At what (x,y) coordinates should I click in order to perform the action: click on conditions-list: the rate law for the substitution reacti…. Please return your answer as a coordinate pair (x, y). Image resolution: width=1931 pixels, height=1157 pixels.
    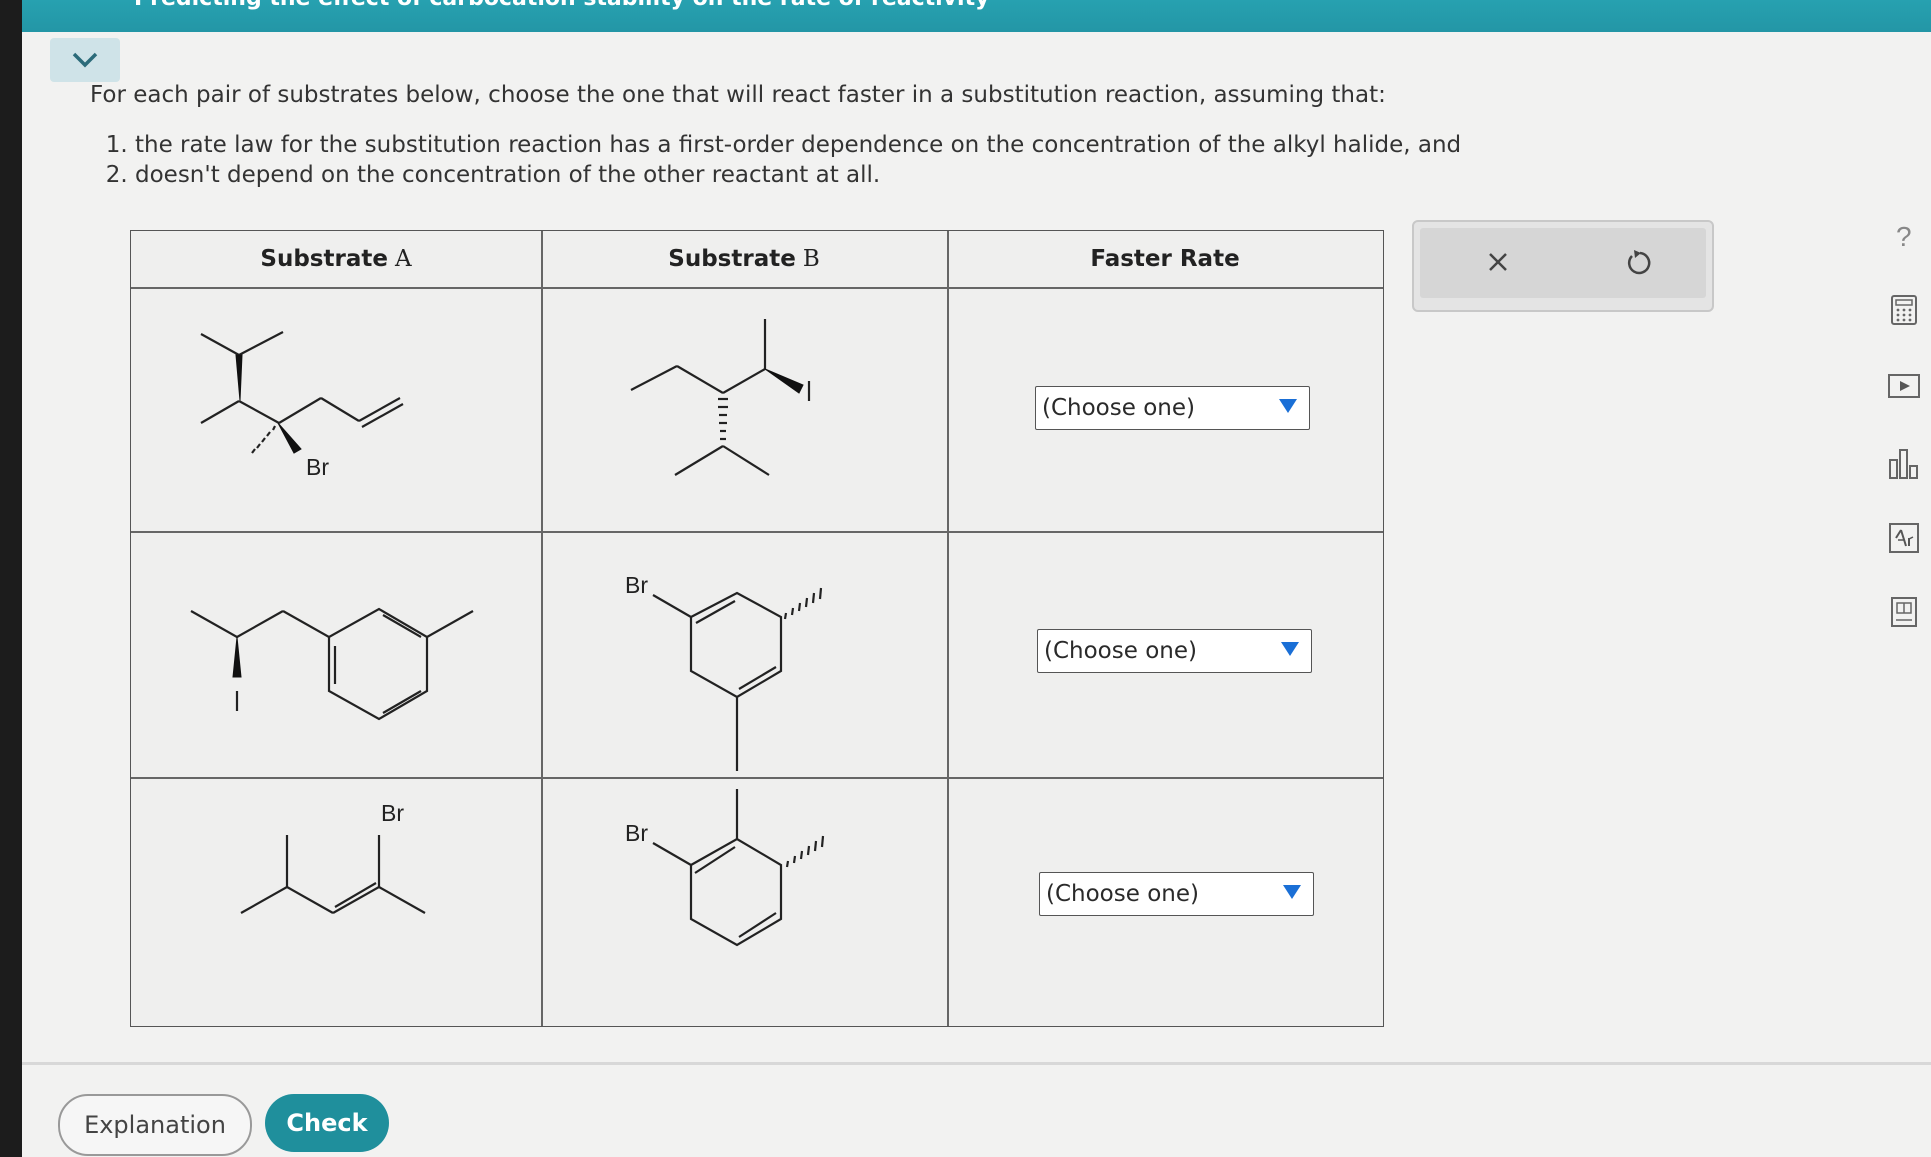
    Looking at the image, I should click on (800, 160).